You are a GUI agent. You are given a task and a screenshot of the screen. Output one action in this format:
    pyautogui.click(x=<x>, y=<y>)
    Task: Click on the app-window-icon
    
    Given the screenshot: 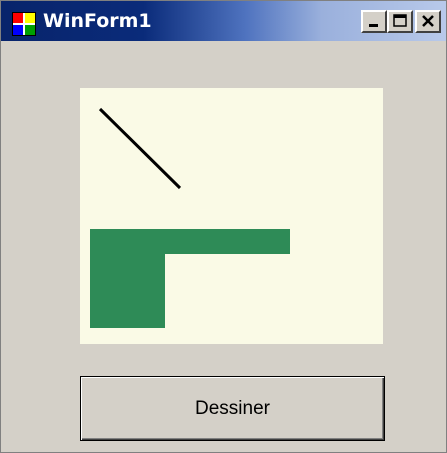 What is the action you would take?
    pyautogui.click(x=24, y=24)
    